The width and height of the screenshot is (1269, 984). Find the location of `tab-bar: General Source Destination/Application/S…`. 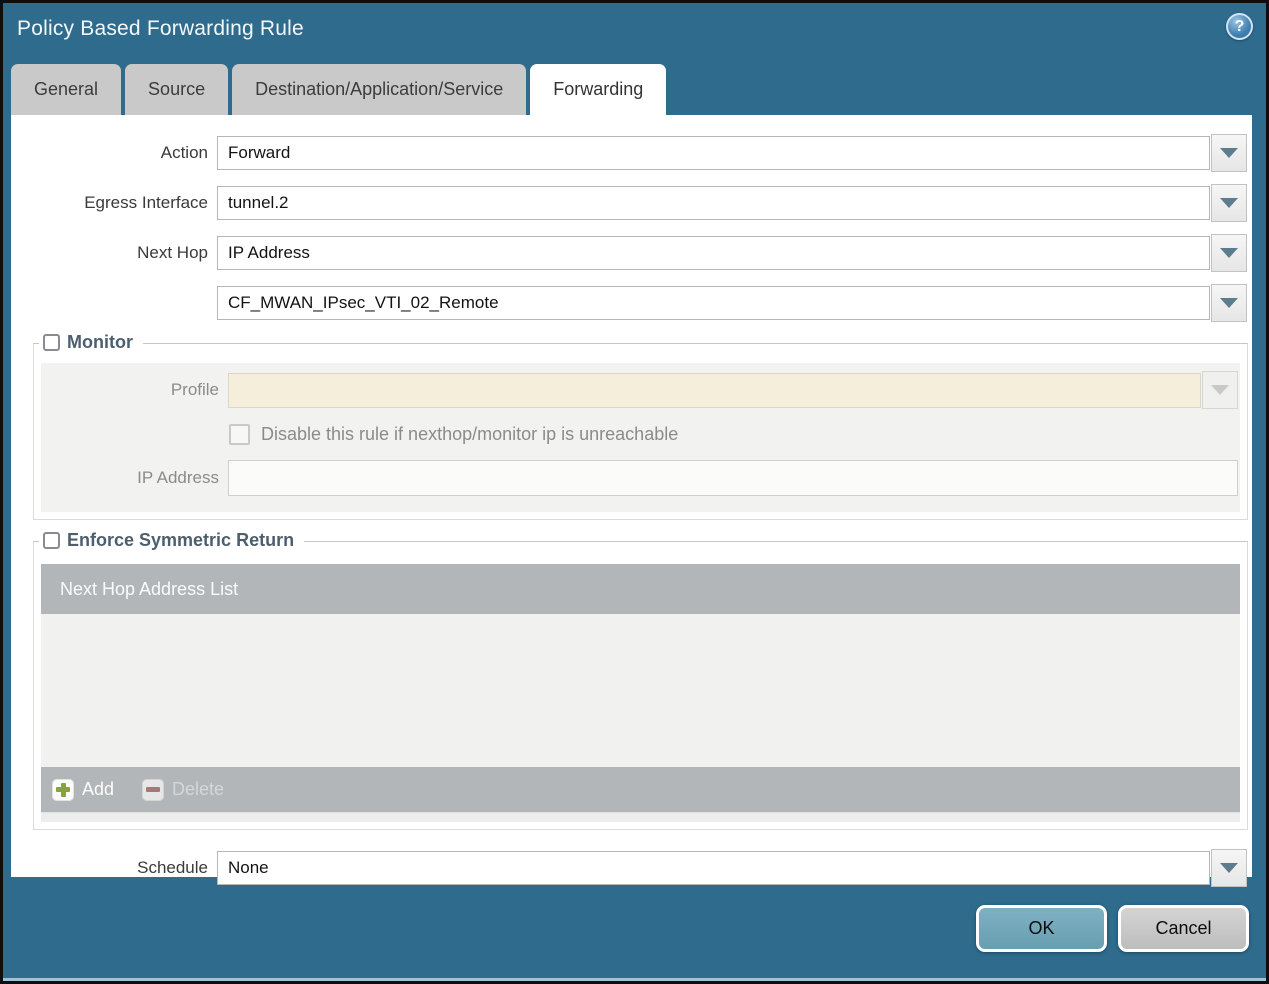

tab-bar: General Source Destination/Application/S… is located at coordinates (634, 89).